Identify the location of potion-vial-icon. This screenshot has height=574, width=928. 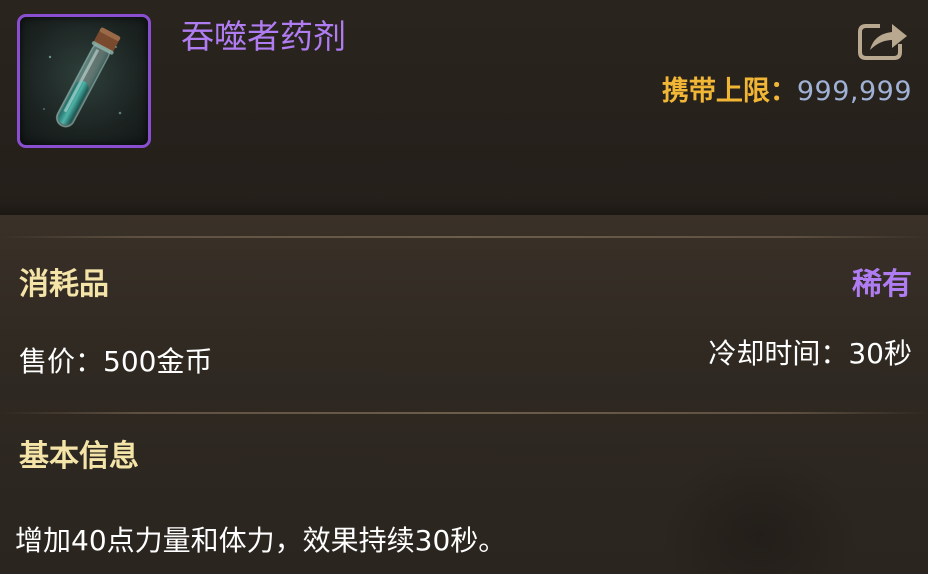
(82, 77).